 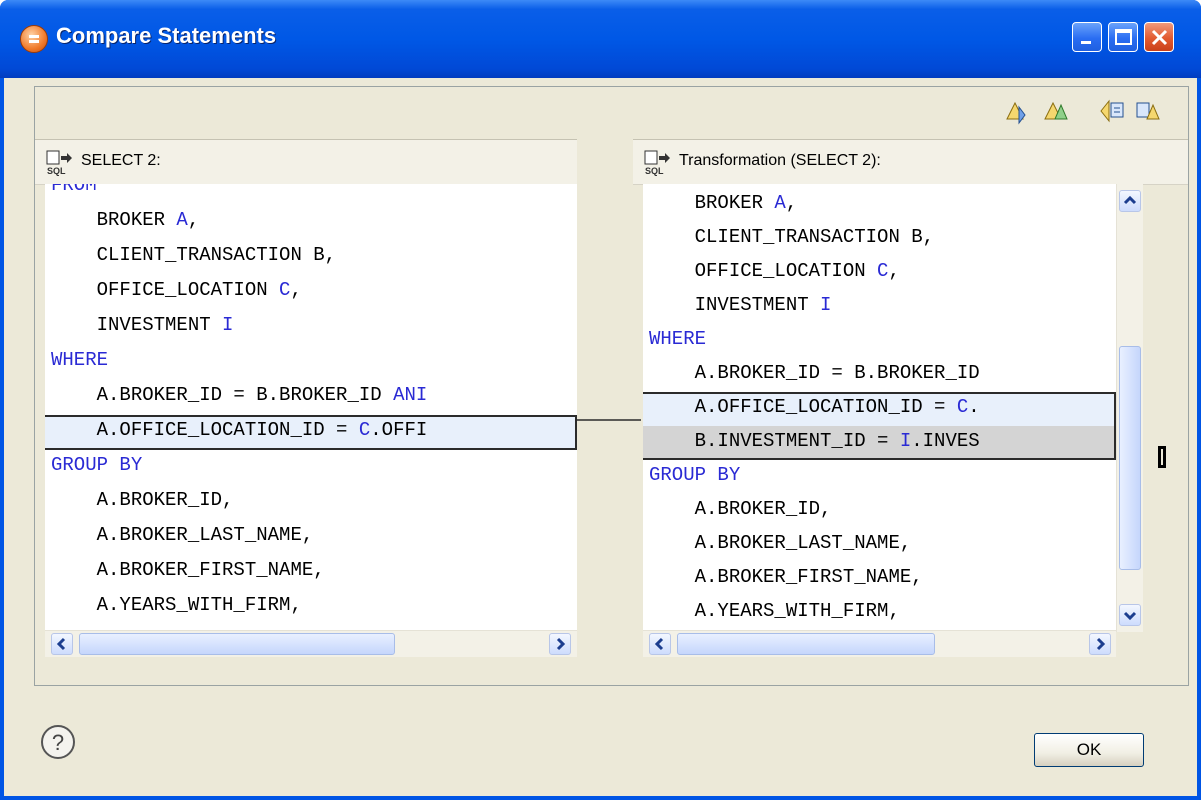 What do you see at coordinates (1087, 37) in the screenshot?
I see `minimize-button` at bounding box center [1087, 37].